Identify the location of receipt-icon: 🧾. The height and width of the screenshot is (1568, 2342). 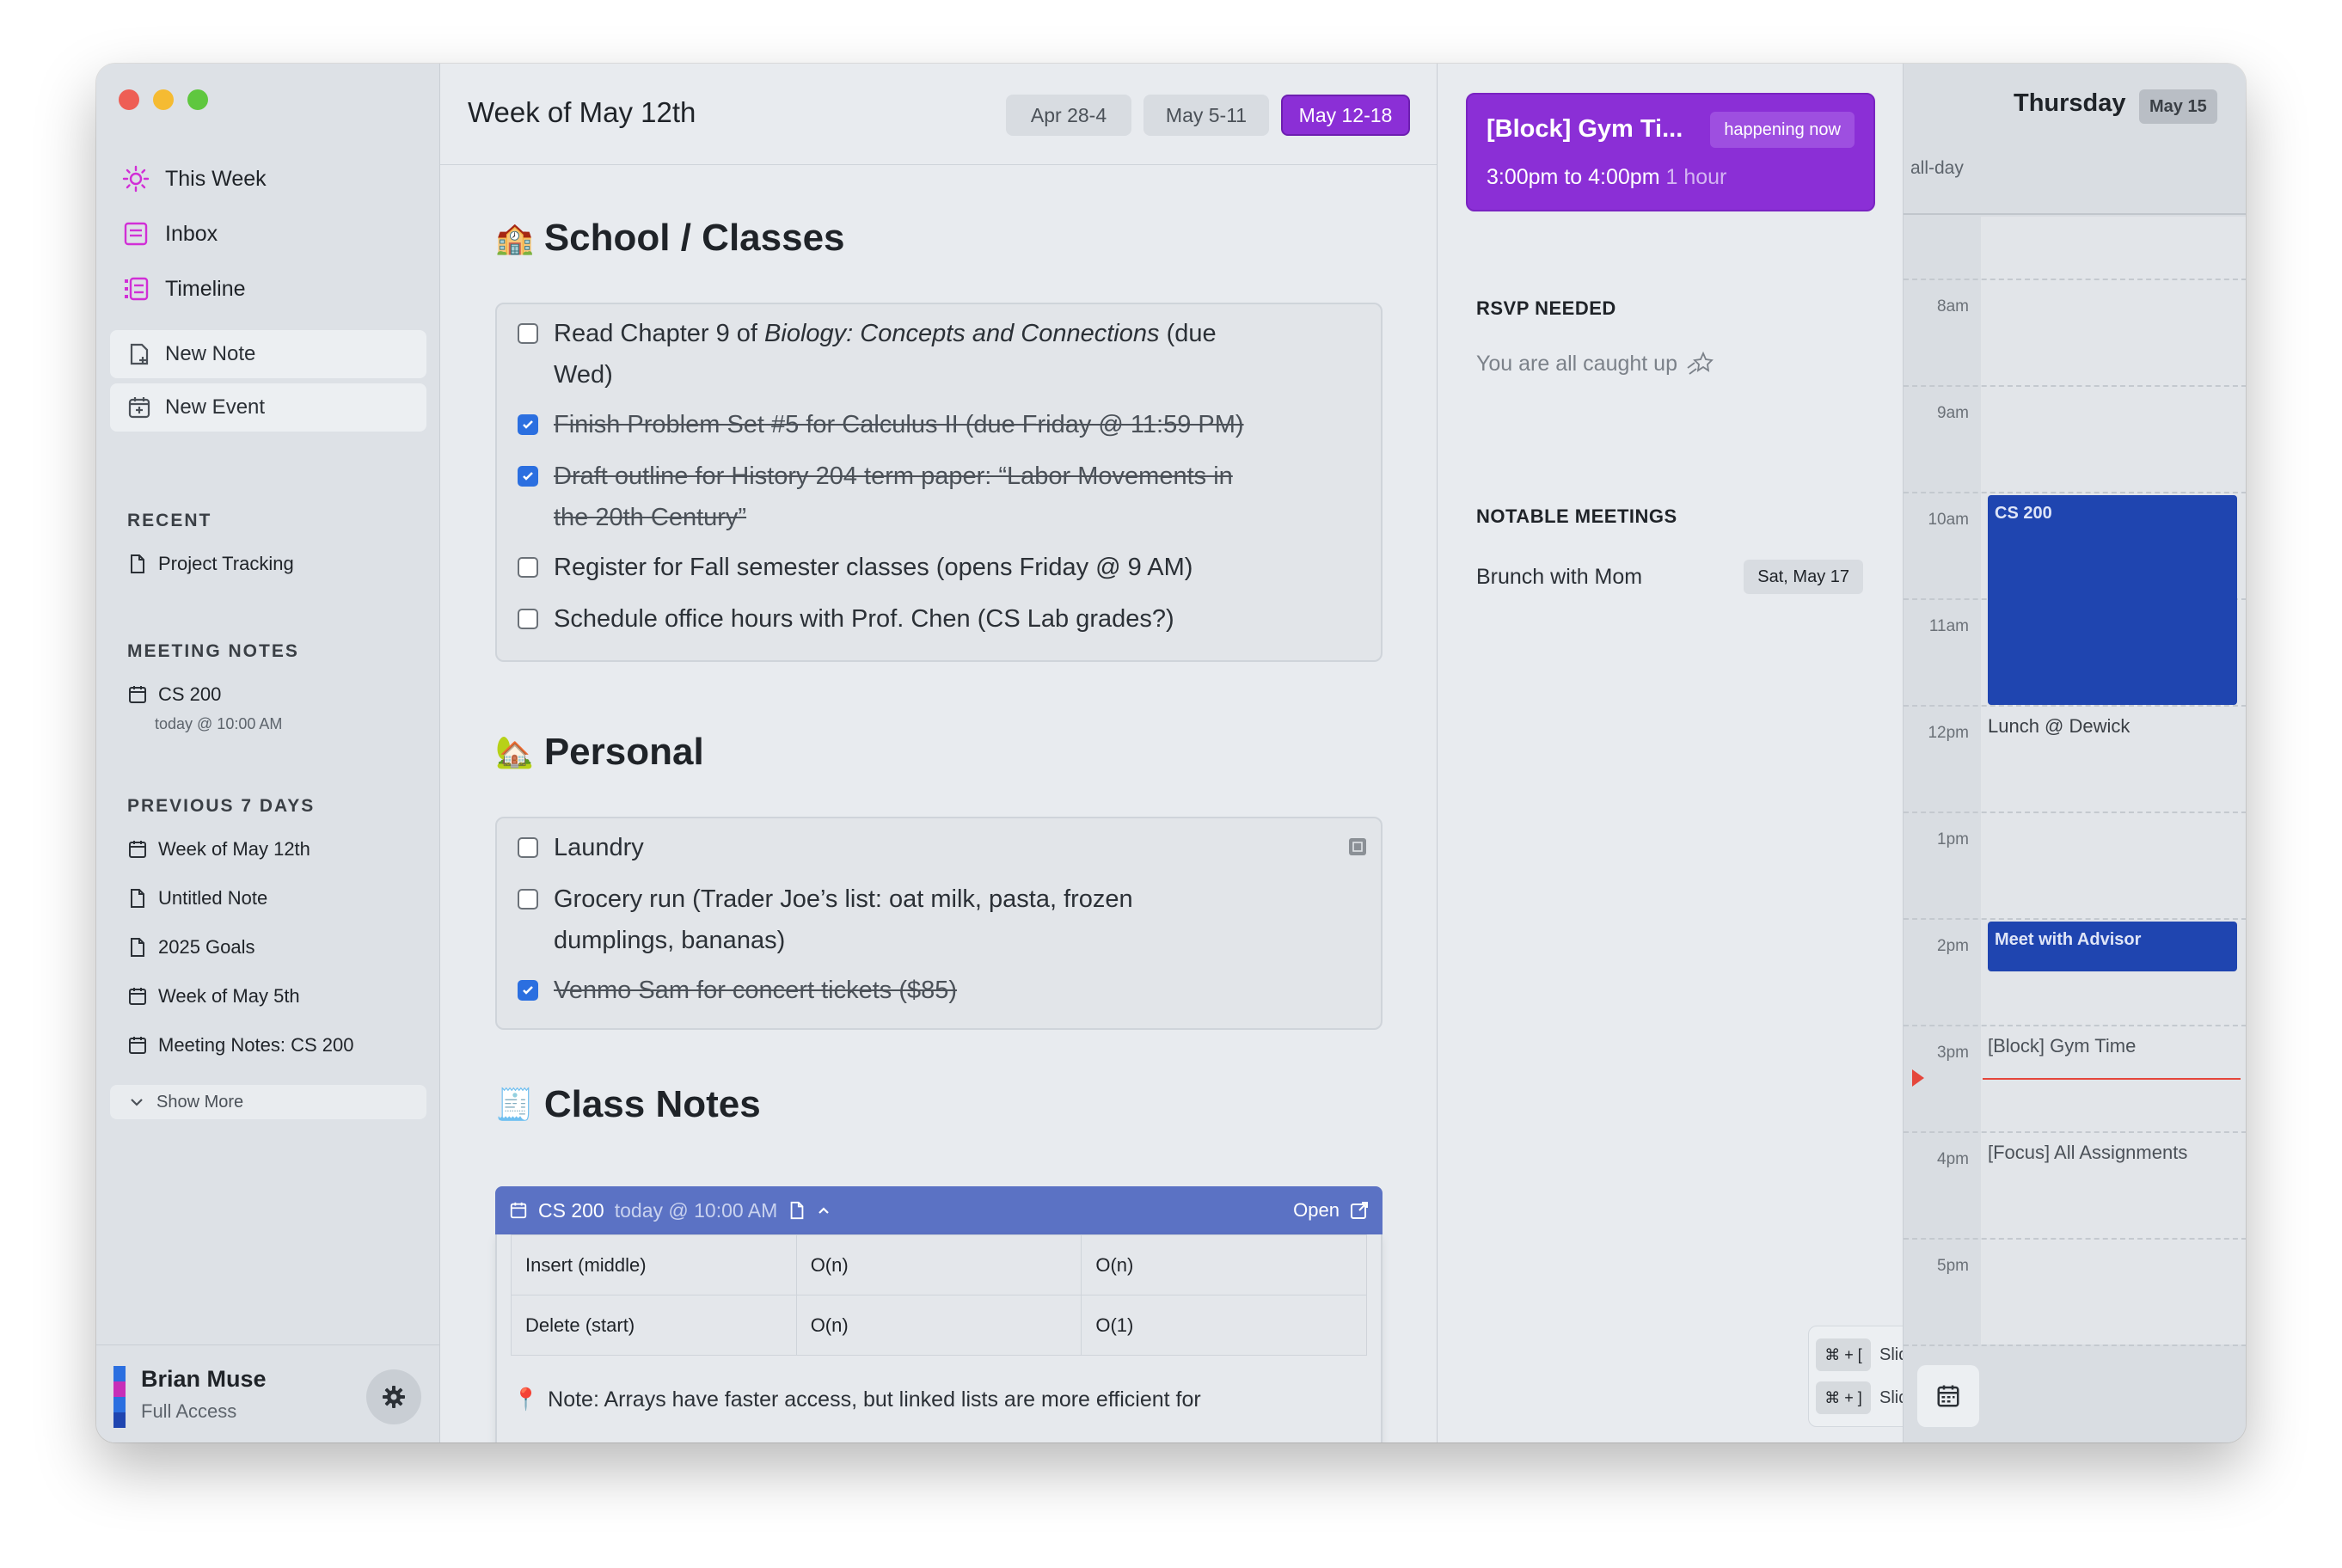
(514, 1104).